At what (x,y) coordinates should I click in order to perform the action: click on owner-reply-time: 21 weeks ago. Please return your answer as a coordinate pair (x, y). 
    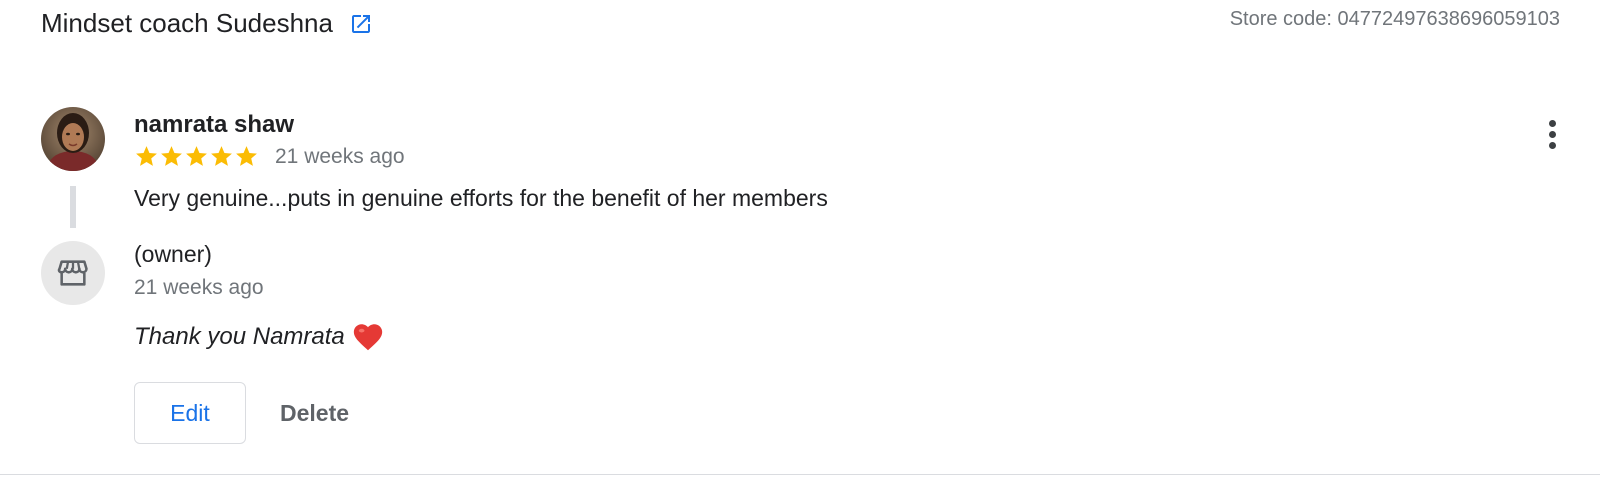
    Looking at the image, I should click on (199, 287).